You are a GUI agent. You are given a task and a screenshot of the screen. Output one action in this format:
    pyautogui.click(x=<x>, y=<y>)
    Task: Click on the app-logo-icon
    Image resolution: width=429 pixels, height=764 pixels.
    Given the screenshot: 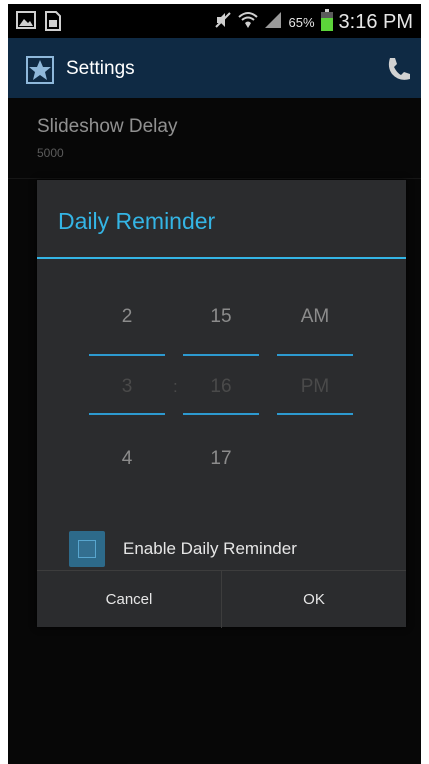 What is the action you would take?
    pyautogui.click(x=40, y=72)
    